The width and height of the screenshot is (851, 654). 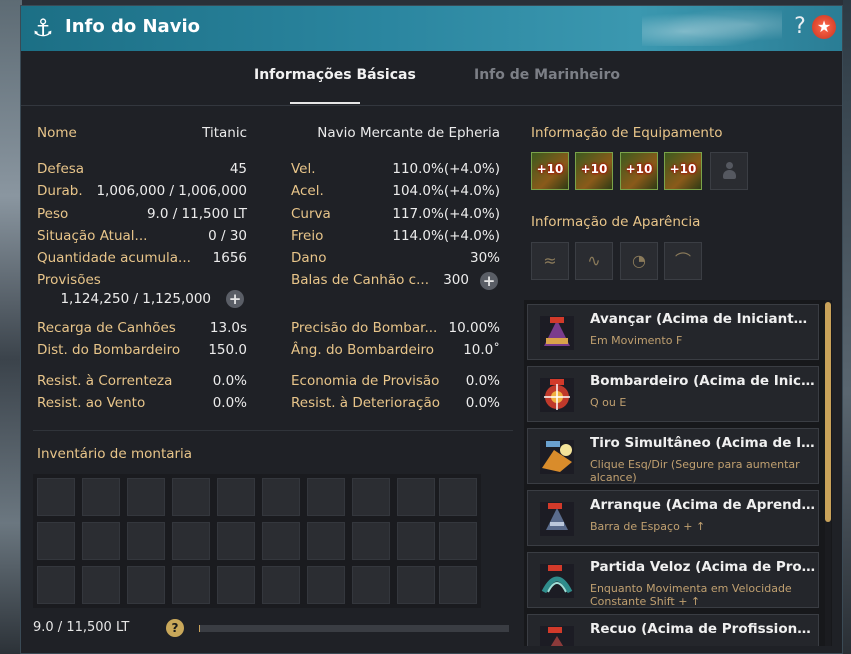 I want to click on stat-label-cannon-reload: Recarga de Canhões, so click(x=106, y=328).